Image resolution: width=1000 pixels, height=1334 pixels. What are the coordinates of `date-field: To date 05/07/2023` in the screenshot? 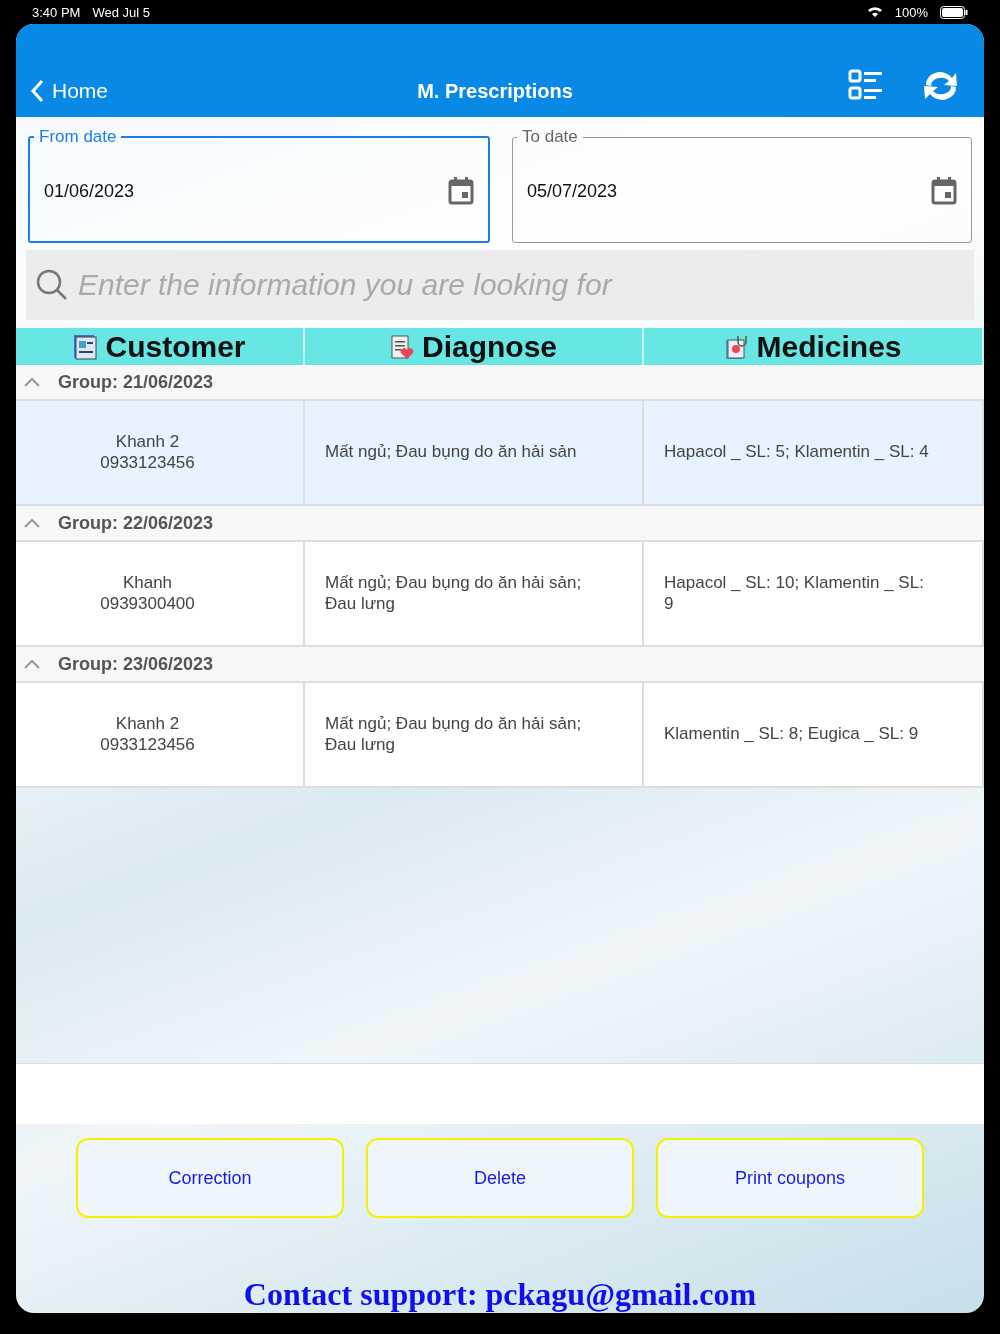 It's located at (742, 185).